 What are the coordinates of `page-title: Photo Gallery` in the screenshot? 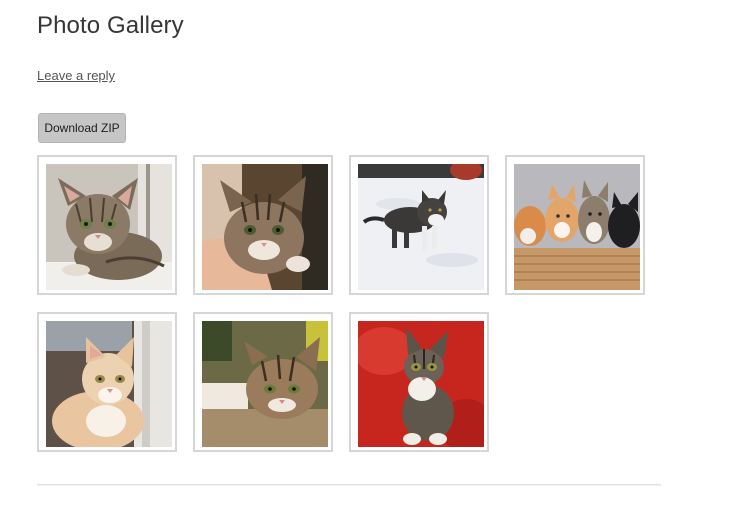 It's located at (110, 25).